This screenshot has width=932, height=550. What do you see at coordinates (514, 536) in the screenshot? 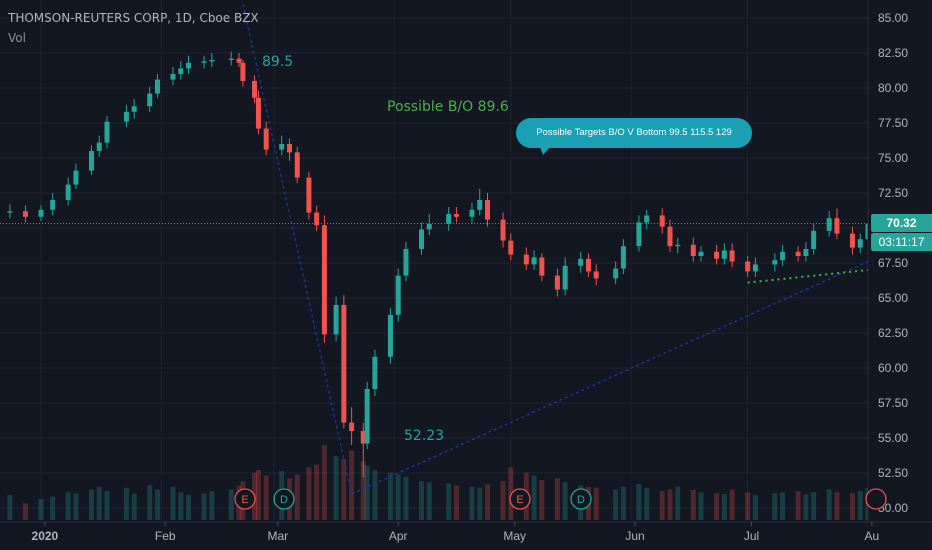
I see `x-tick-label: May` at bounding box center [514, 536].